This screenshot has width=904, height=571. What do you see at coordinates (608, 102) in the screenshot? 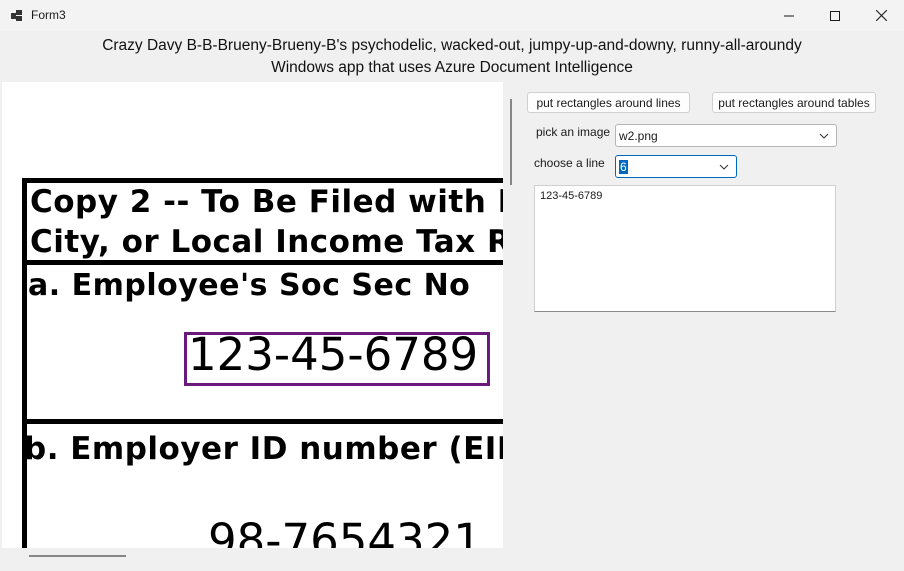
I see `rectangles-around-lines-button: put rectangles around lines` at bounding box center [608, 102].